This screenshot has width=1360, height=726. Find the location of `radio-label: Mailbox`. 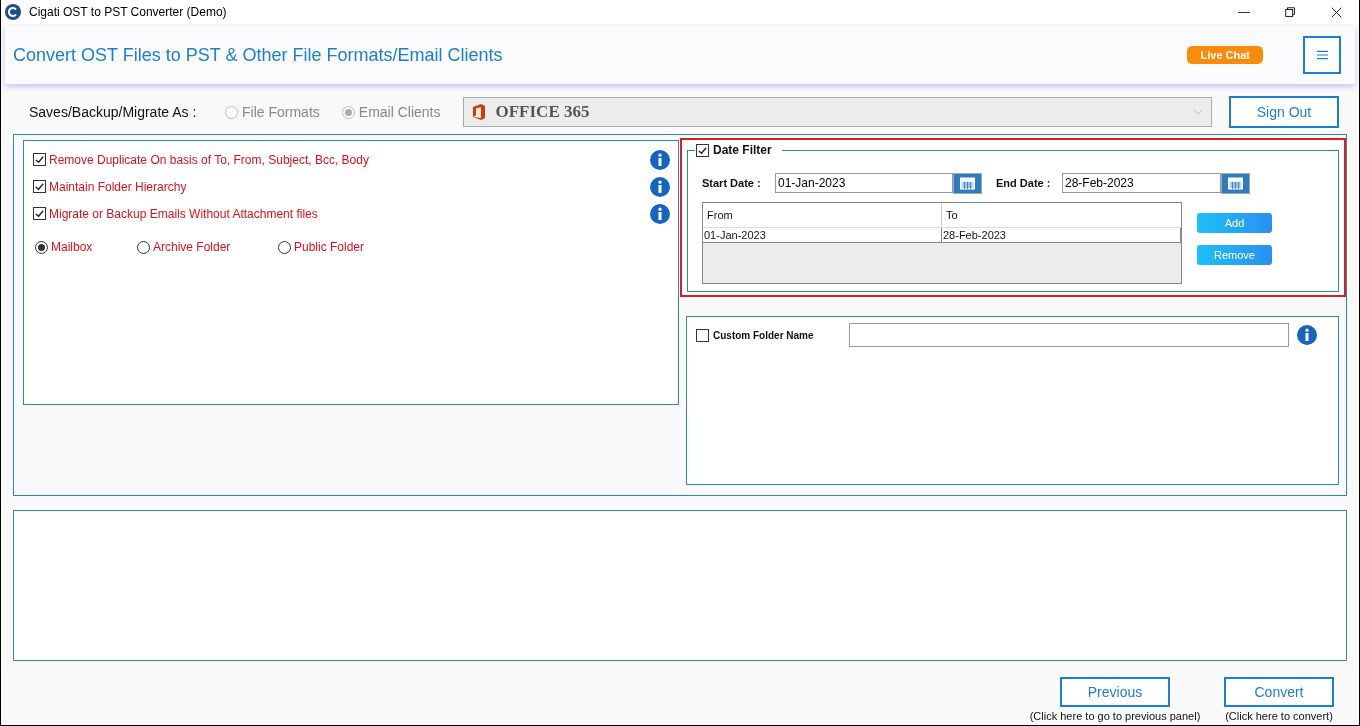

radio-label: Mailbox is located at coordinates (72, 247).